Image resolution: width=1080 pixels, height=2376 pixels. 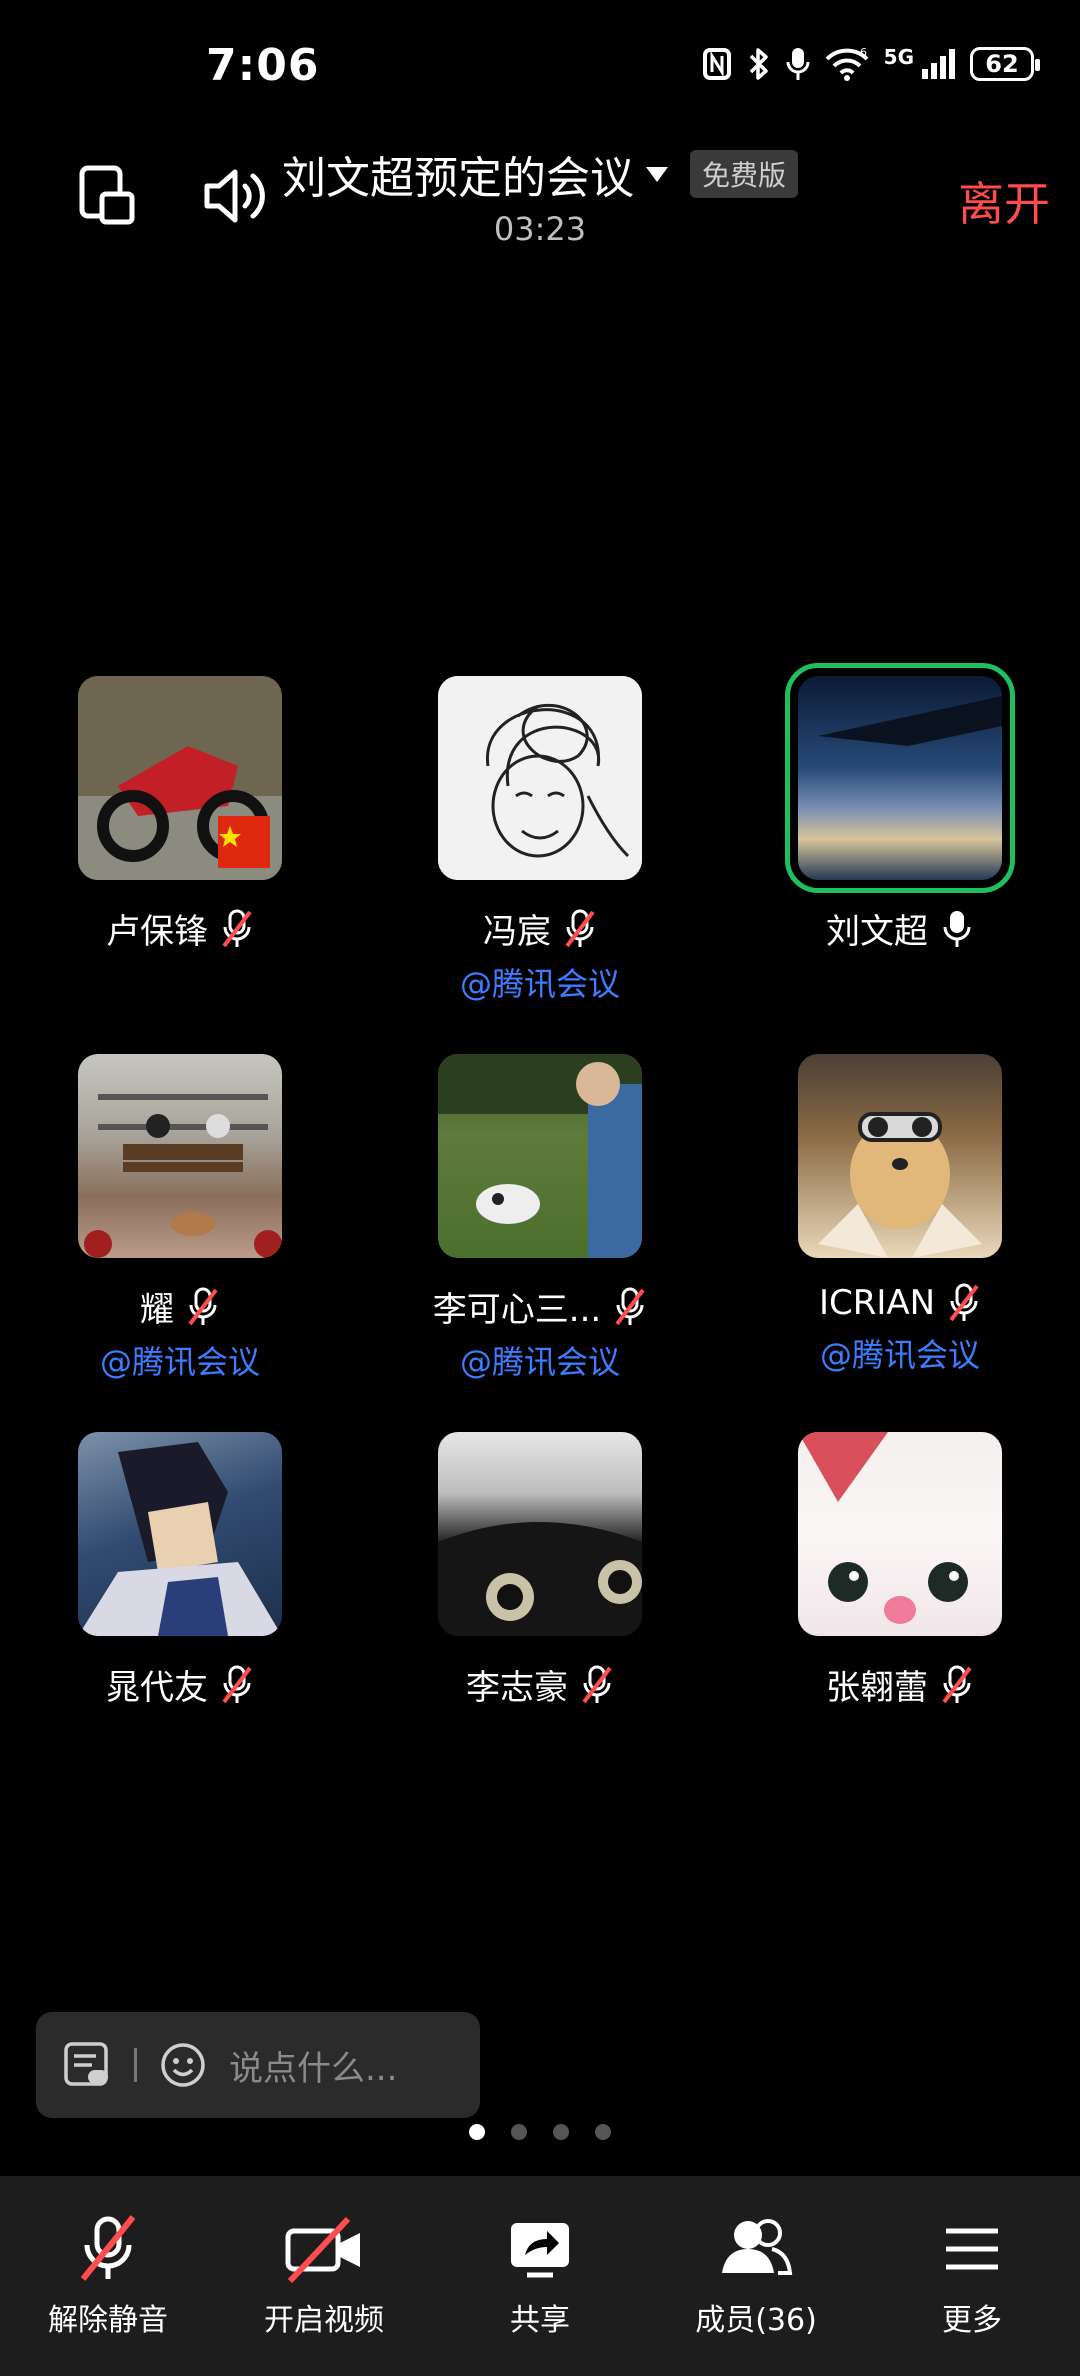 What do you see at coordinates (716, 64) in the screenshot?
I see `nfc-icon` at bounding box center [716, 64].